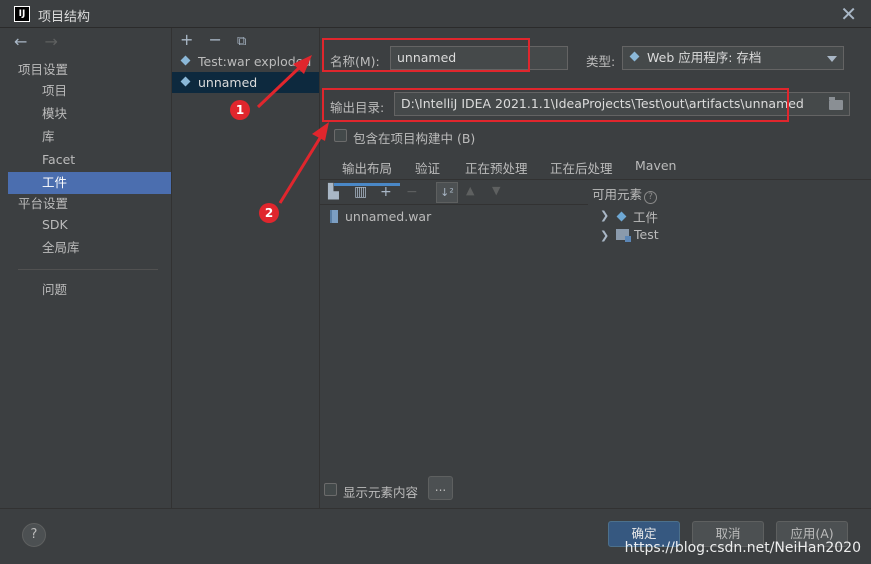  Describe the element at coordinates (186, 39) in the screenshot. I see `add-icon: +` at that location.